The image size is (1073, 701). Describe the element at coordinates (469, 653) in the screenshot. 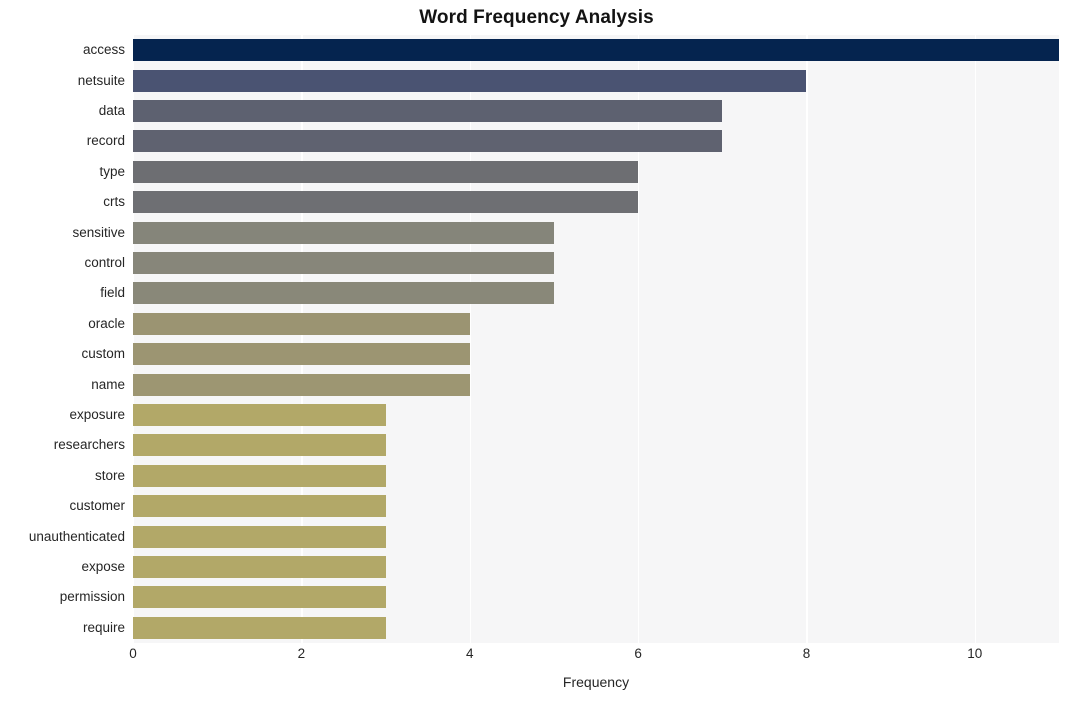

I see `x-axis-tick-label: 4` at that location.